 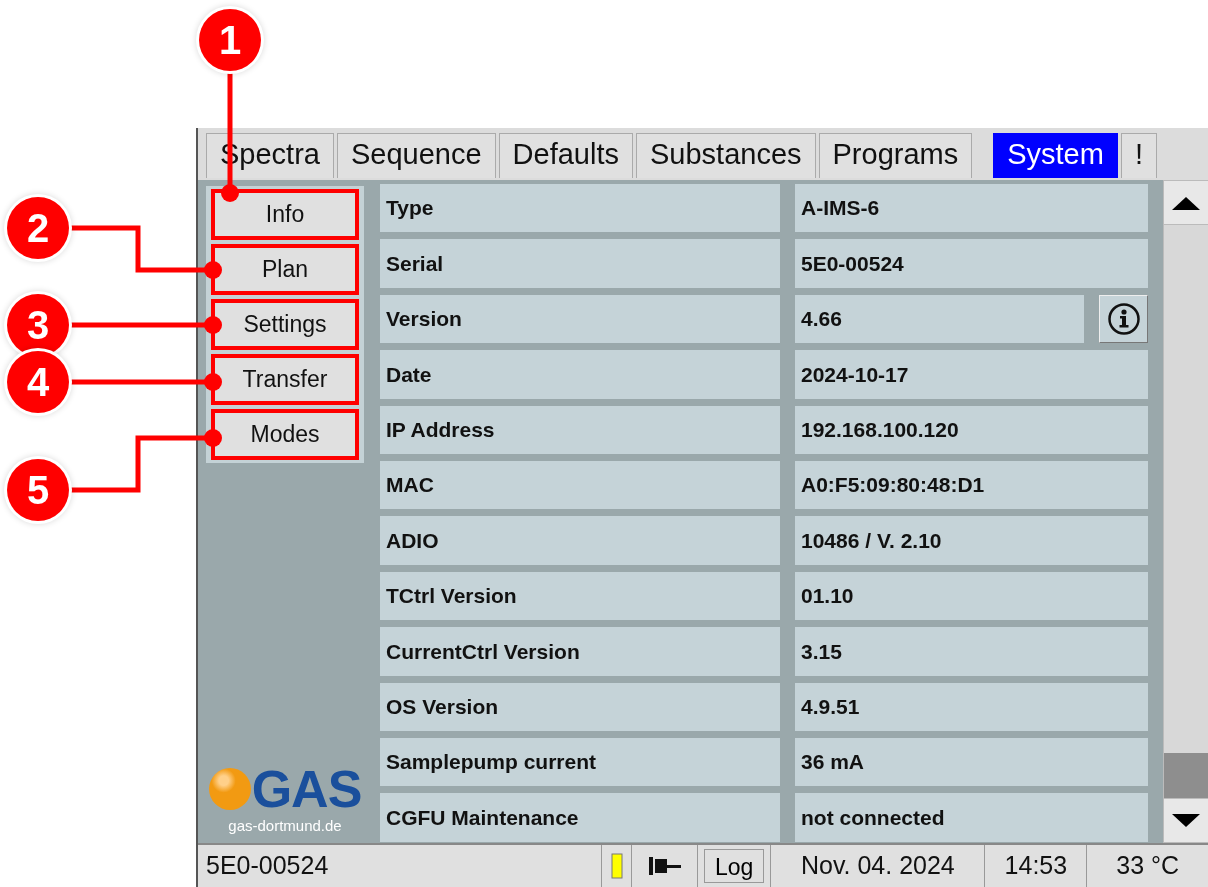 I want to click on row-label: ADIO, so click(x=580, y=540).